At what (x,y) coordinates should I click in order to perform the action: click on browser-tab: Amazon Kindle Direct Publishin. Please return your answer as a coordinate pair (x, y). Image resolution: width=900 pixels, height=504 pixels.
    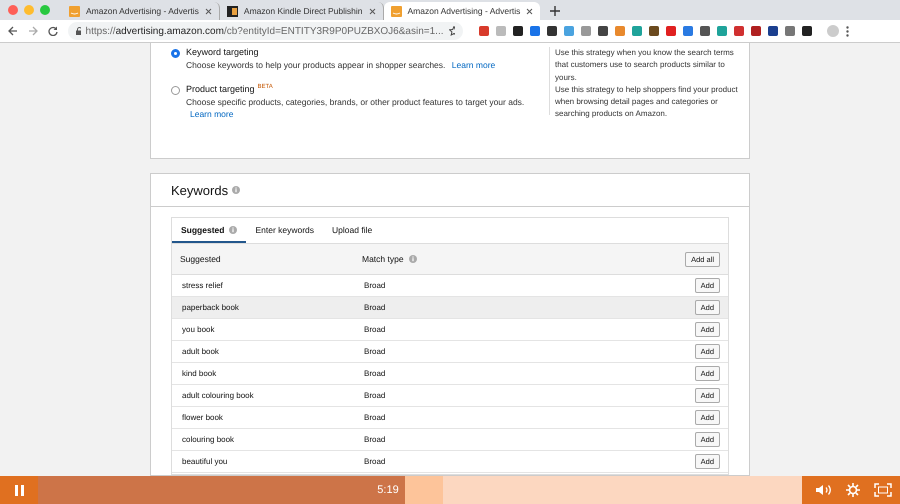
    Looking at the image, I should click on (302, 11).